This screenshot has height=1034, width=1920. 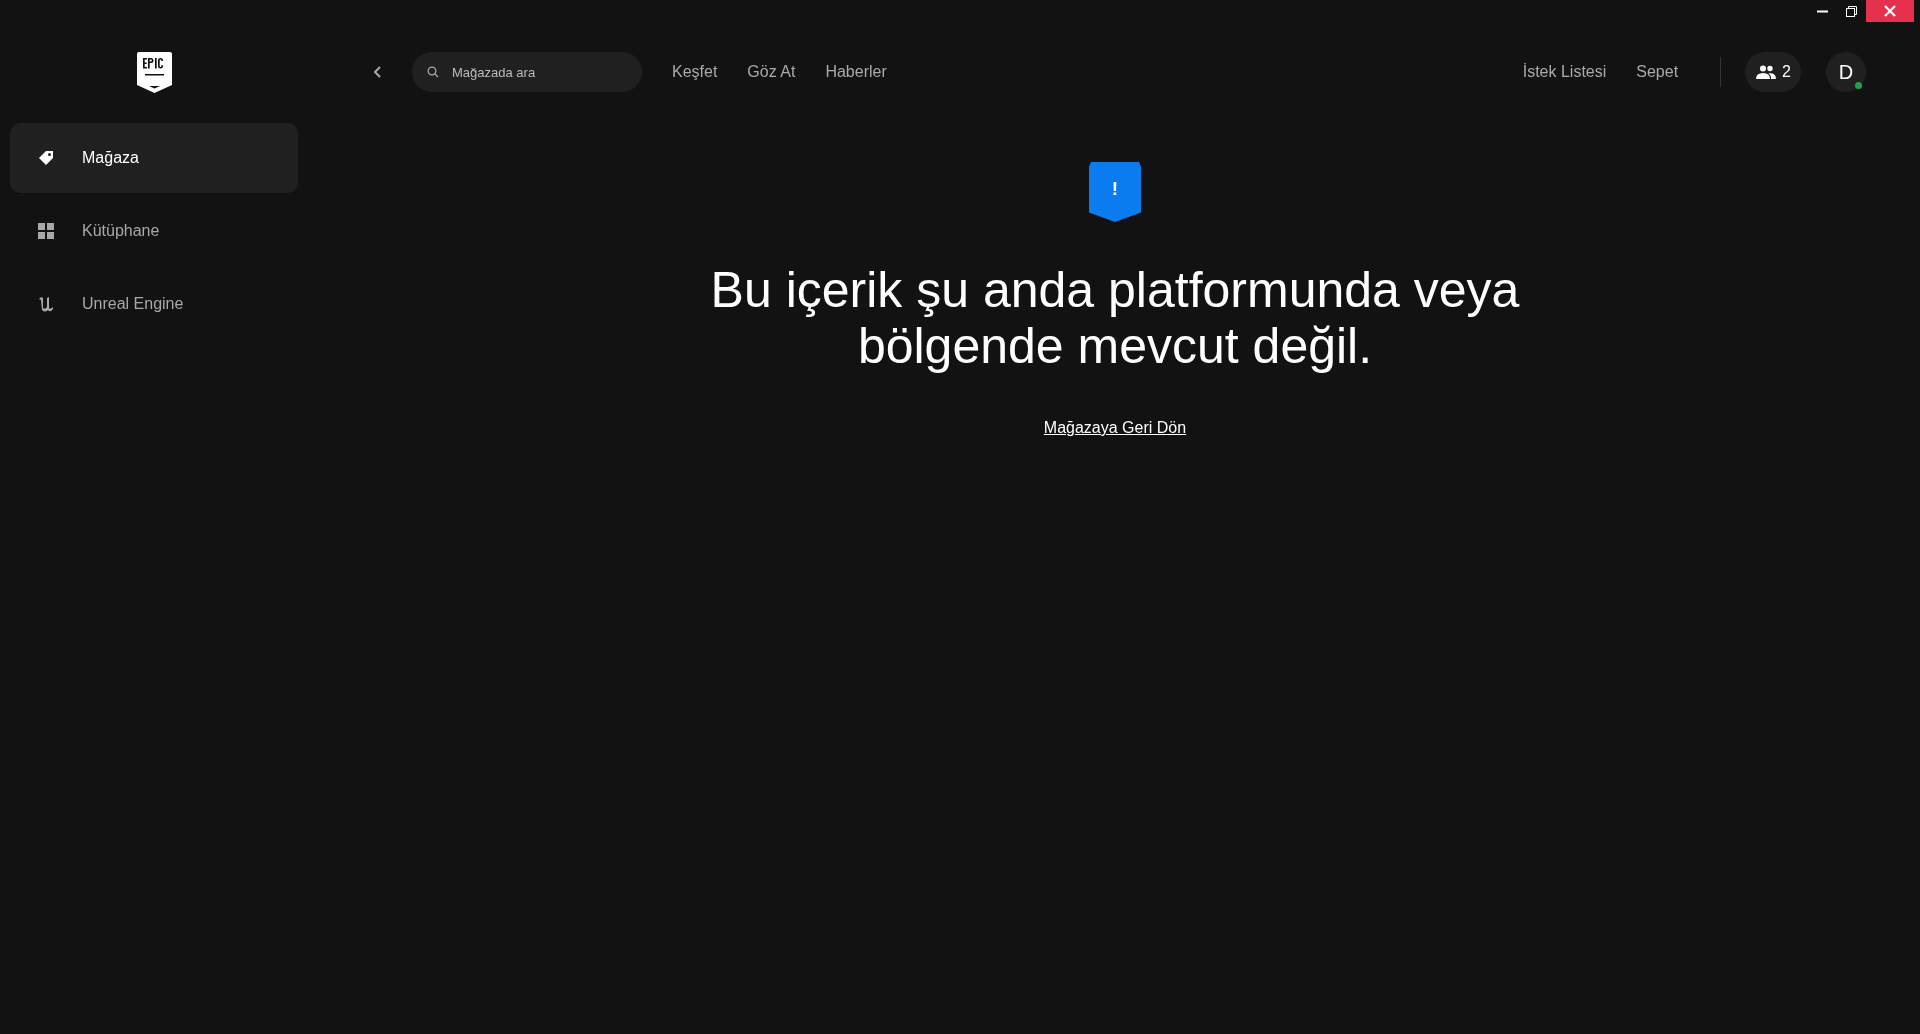 I want to click on nav-link: İstek Listesi, so click(x=1564, y=72).